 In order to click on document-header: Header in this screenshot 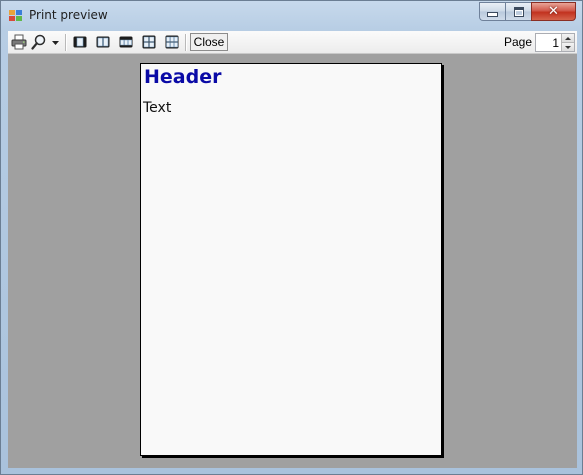, I will do `click(183, 77)`.